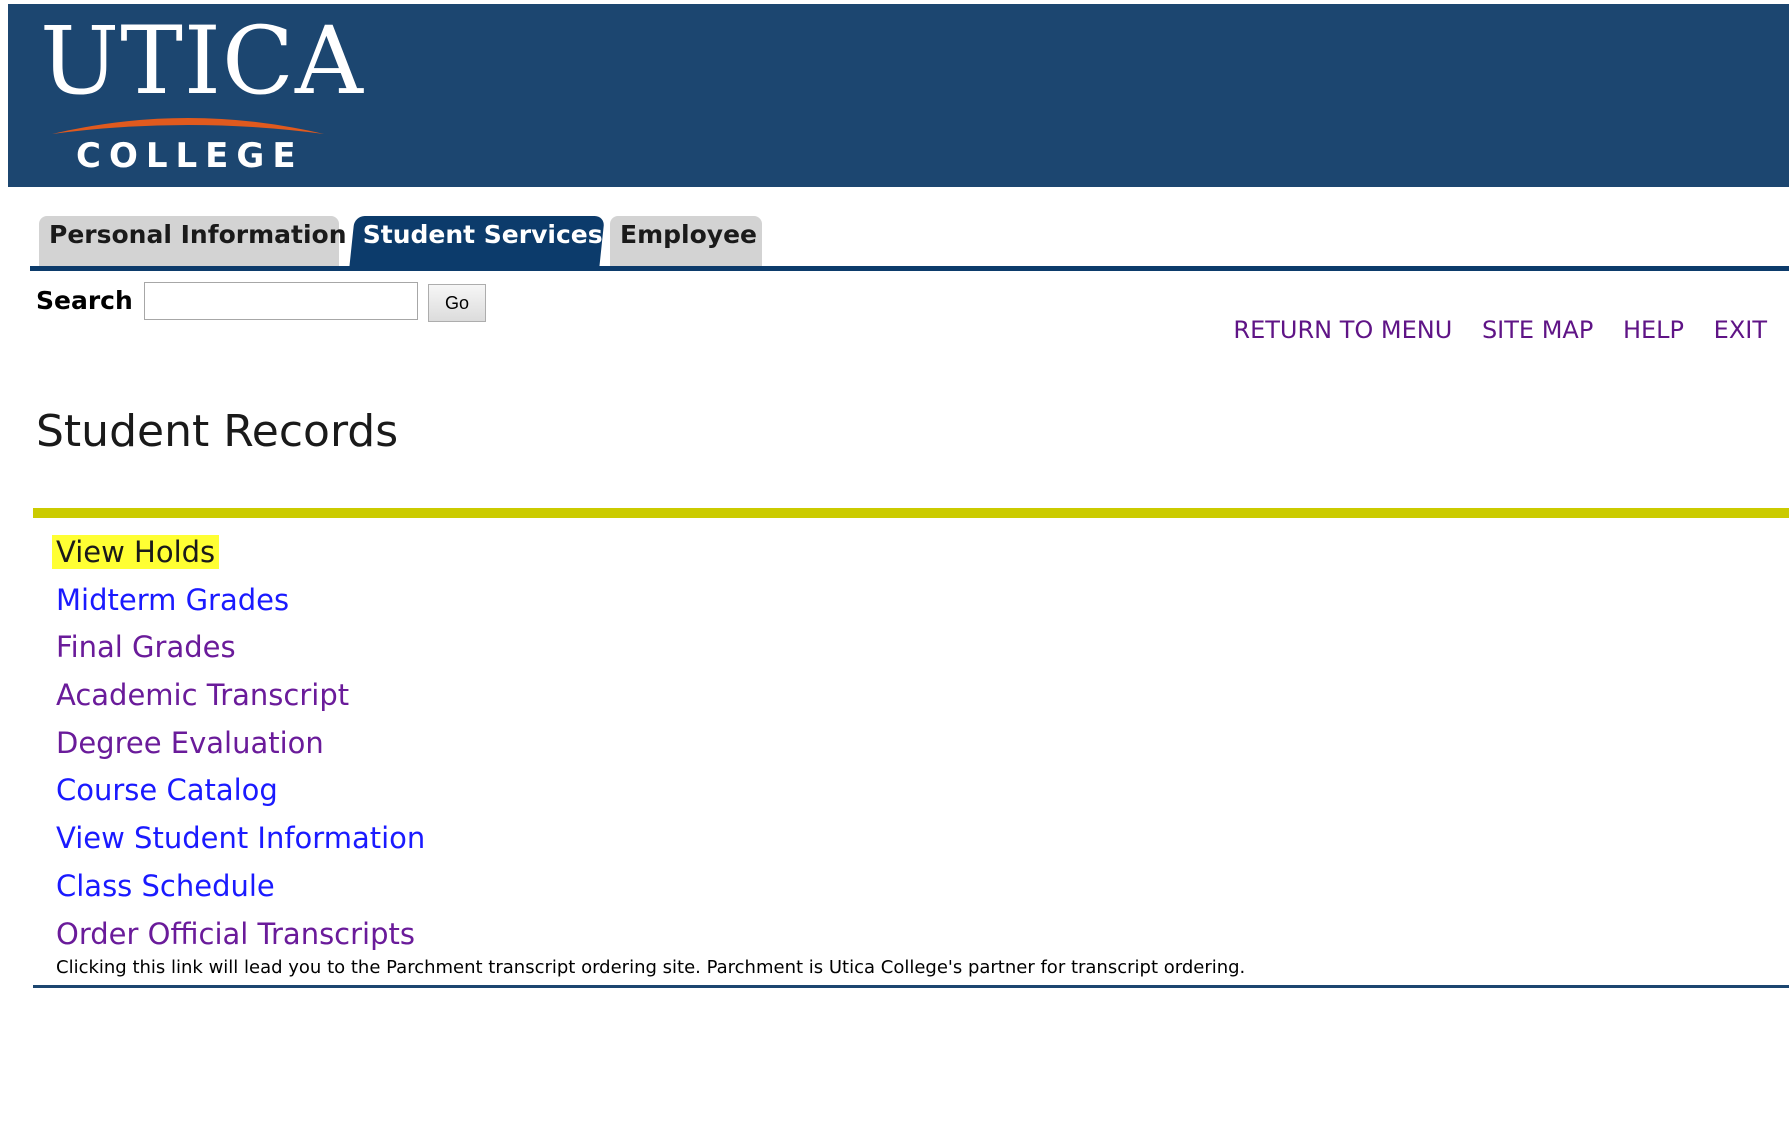 The image size is (1789, 1126). Describe the element at coordinates (911, 513) in the screenshot. I see `title-divider` at that location.